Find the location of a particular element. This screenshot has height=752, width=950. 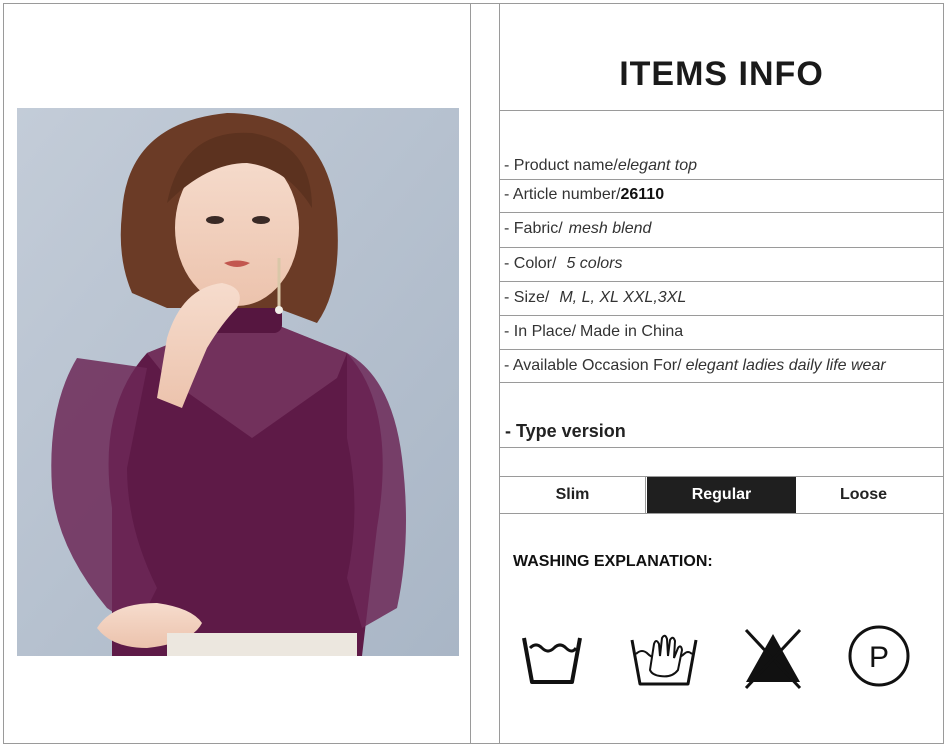

row-label: - In Place/ is located at coordinates (540, 331).